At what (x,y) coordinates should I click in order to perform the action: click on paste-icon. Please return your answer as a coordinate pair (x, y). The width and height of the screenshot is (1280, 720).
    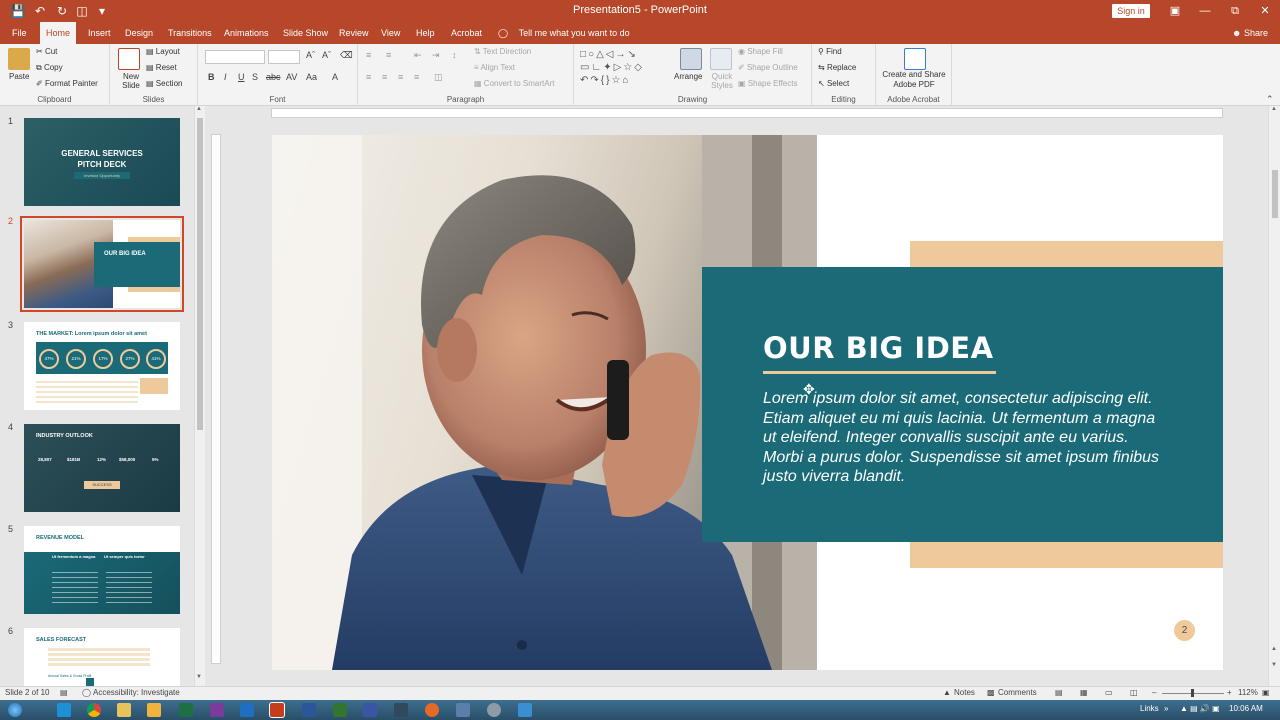
    Looking at the image, I should click on (19, 59).